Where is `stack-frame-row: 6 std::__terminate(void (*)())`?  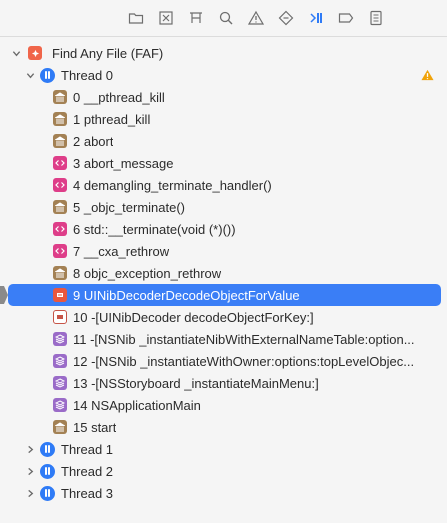
stack-frame-row: 6 std::__terminate(void (*)()) is located at coordinates (223, 229).